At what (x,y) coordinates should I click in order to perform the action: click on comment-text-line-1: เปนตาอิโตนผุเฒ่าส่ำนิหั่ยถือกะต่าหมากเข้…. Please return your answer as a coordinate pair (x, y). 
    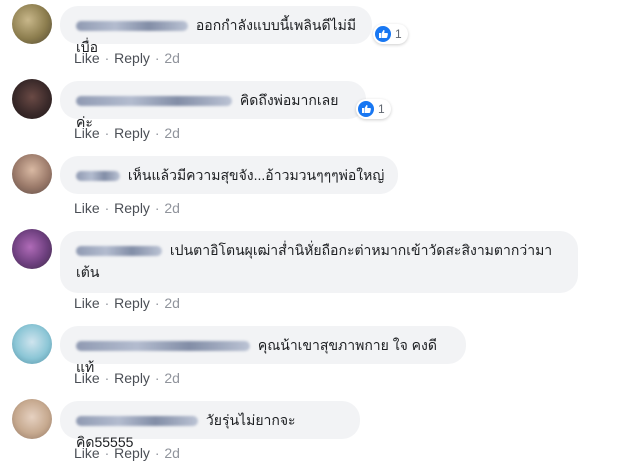
    Looking at the image, I should click on (361, 250).